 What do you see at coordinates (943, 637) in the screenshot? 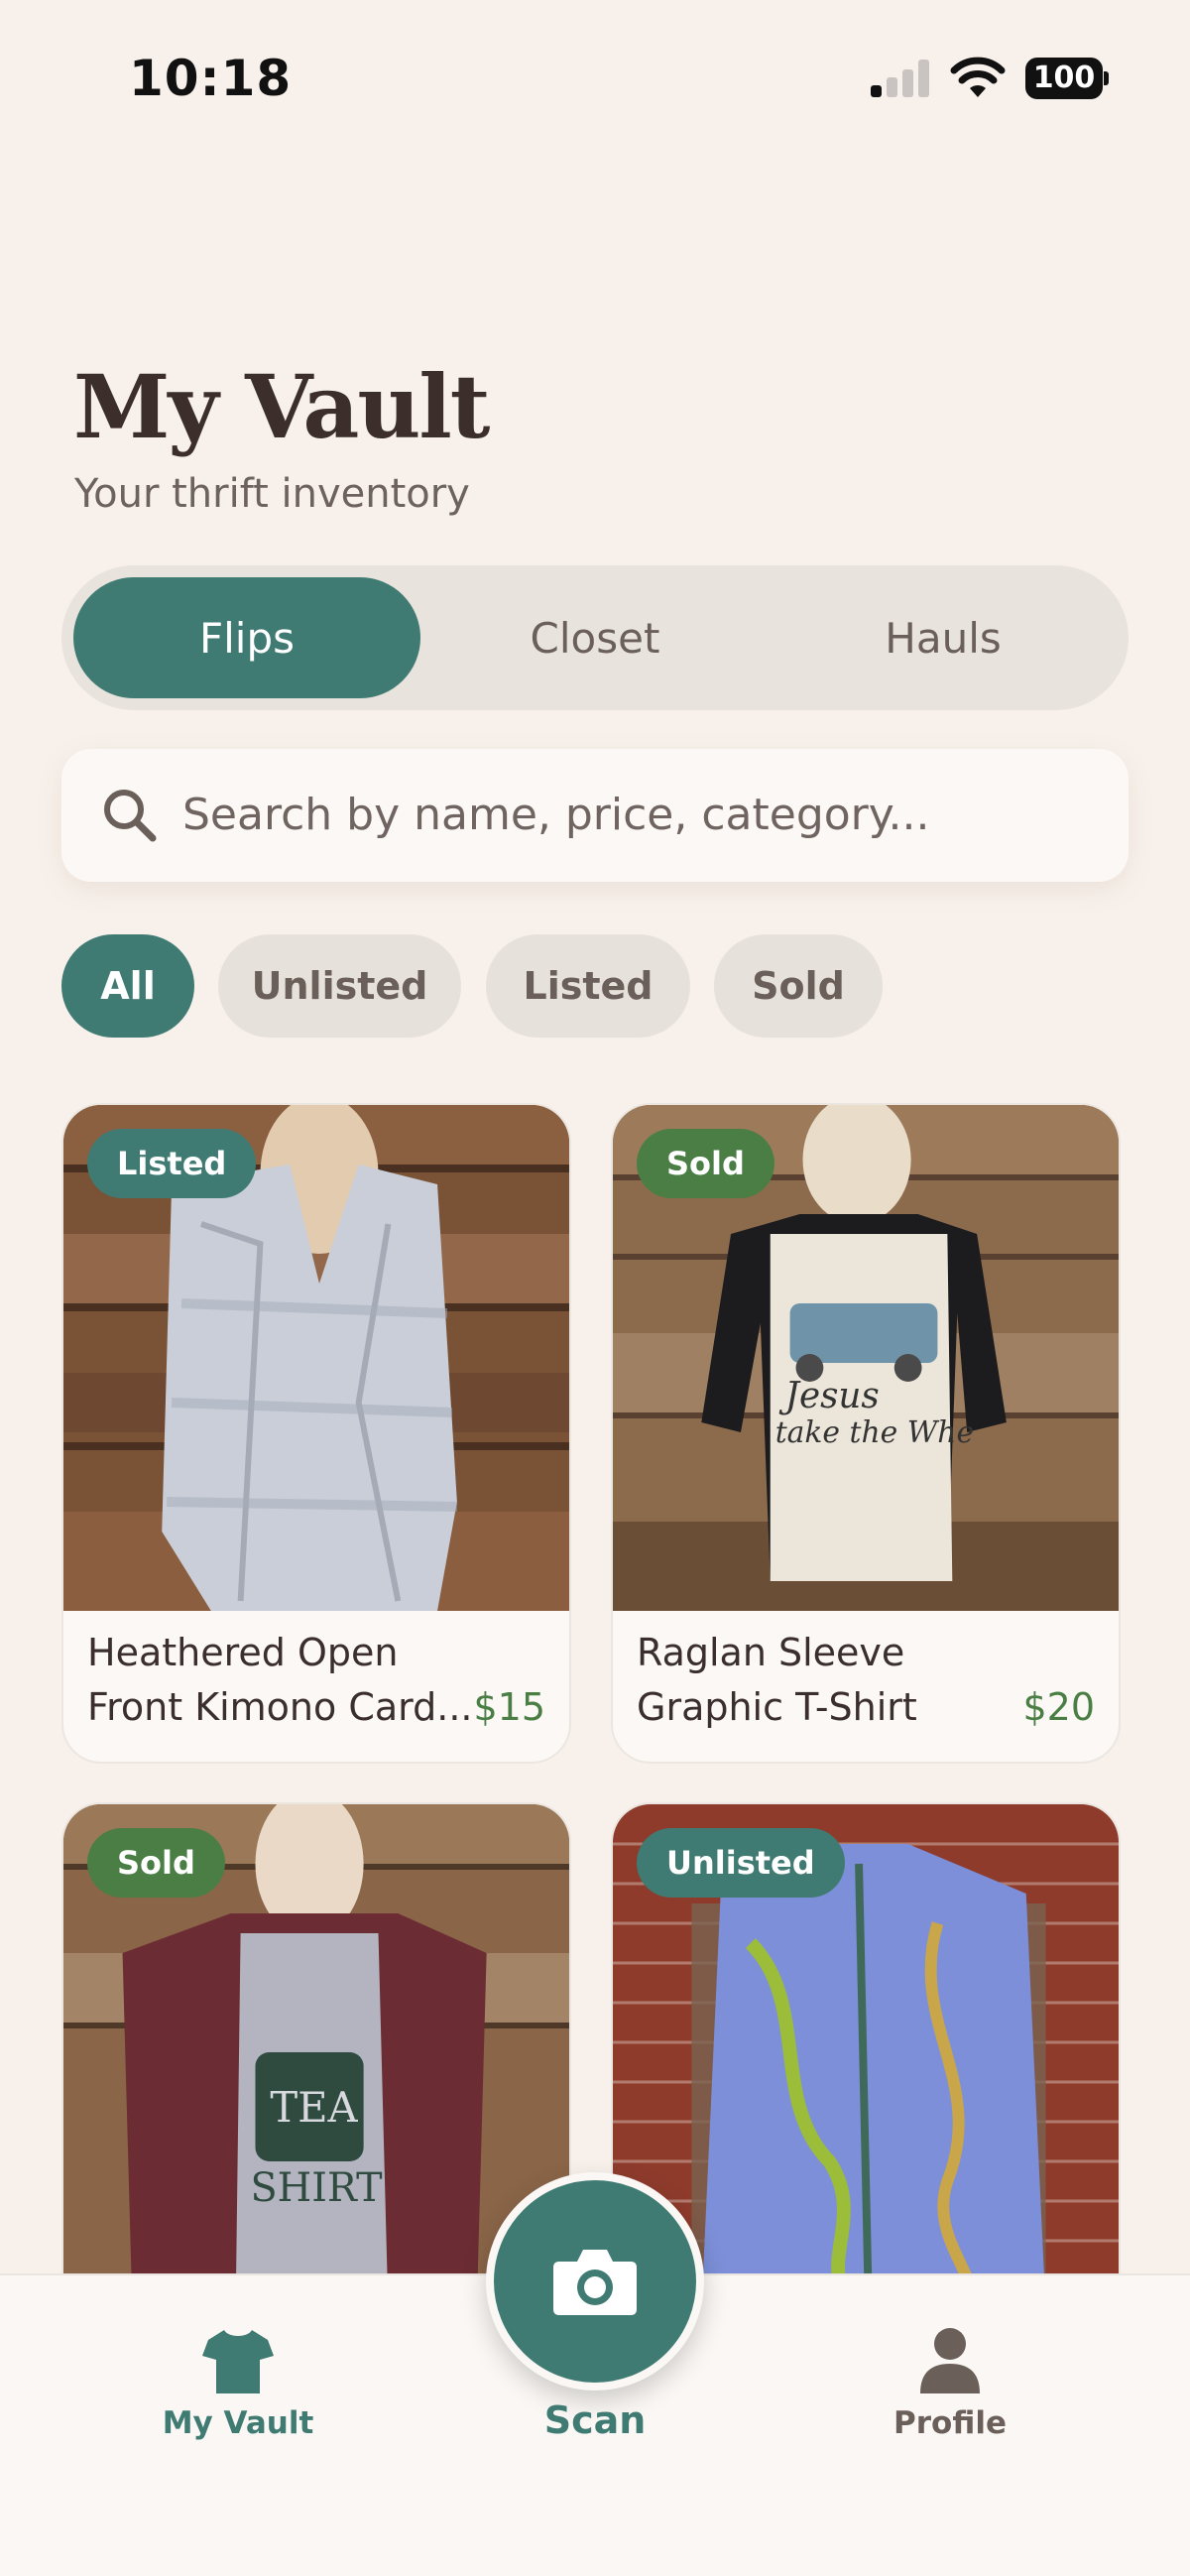
I see `tab-hauls: Hauls` at bounding box center [943, 637].